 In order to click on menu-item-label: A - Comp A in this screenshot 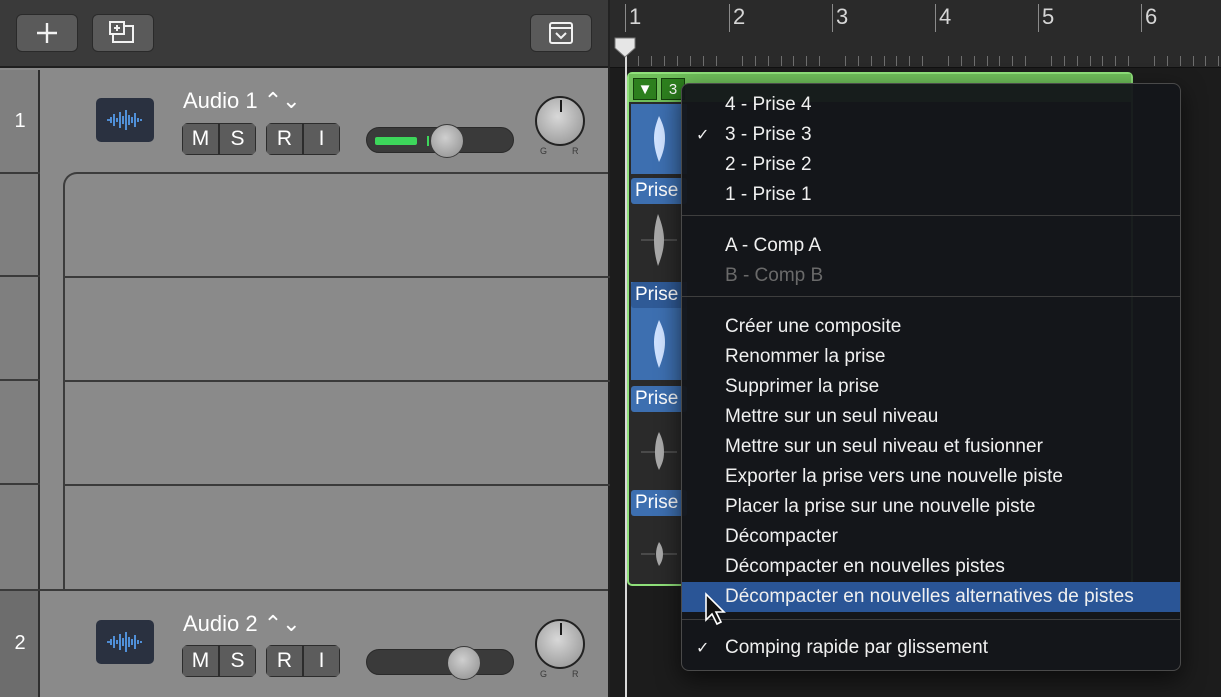, I will do `click(773, 245)`.